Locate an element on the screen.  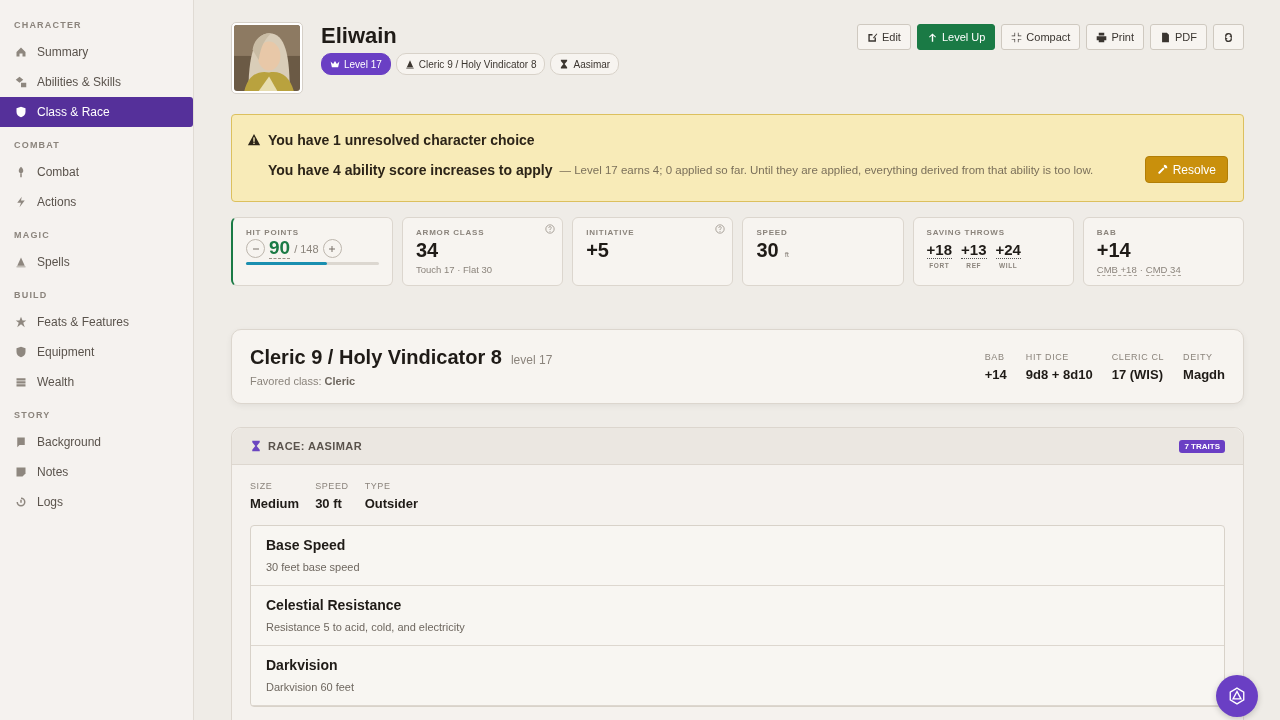
fact-value: Medium is located at coordinates (275, 503).